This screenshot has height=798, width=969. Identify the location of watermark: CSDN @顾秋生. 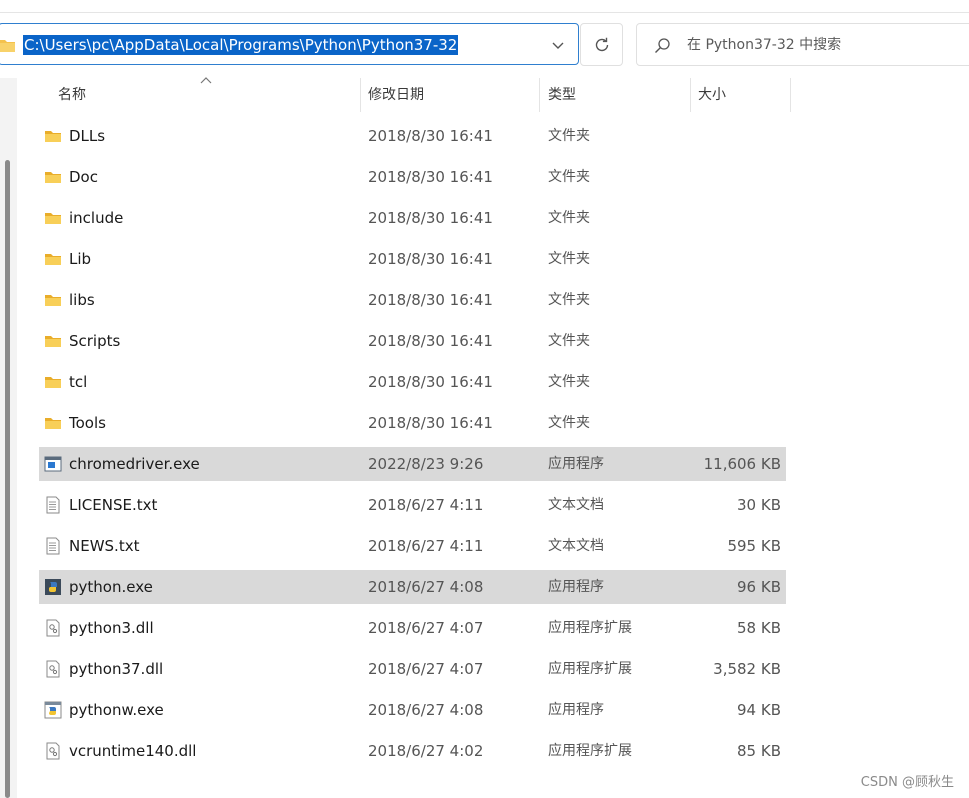
(907, 782).